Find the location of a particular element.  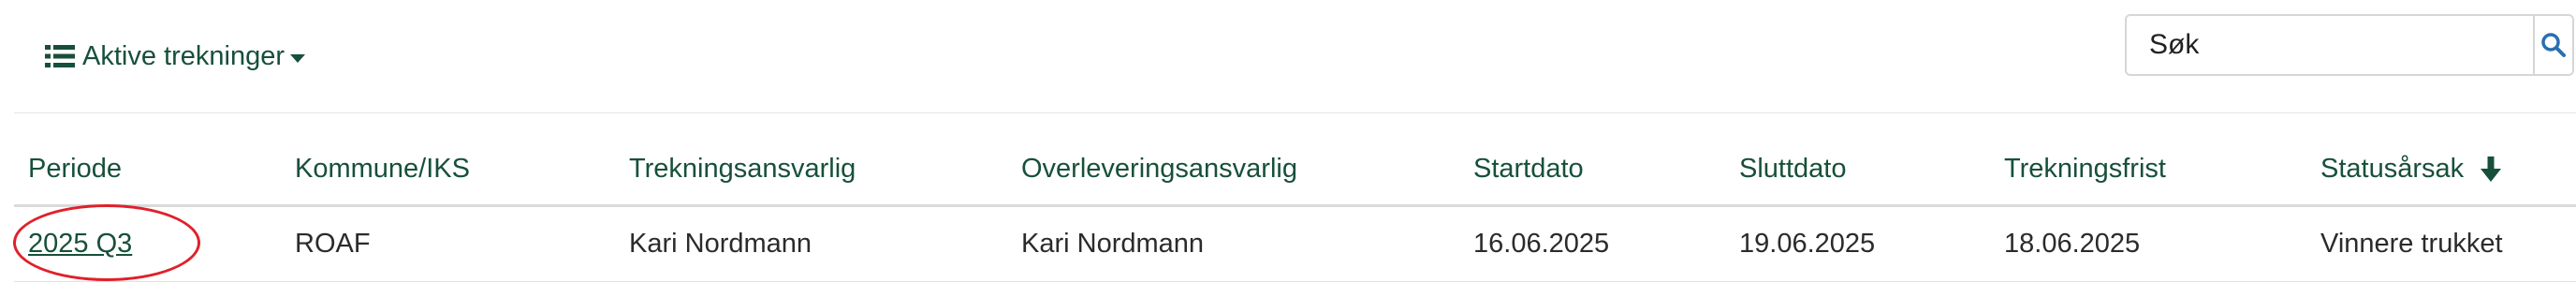

column-header-statusarsak: Statusårsak is located at coordinates (2441, 170).